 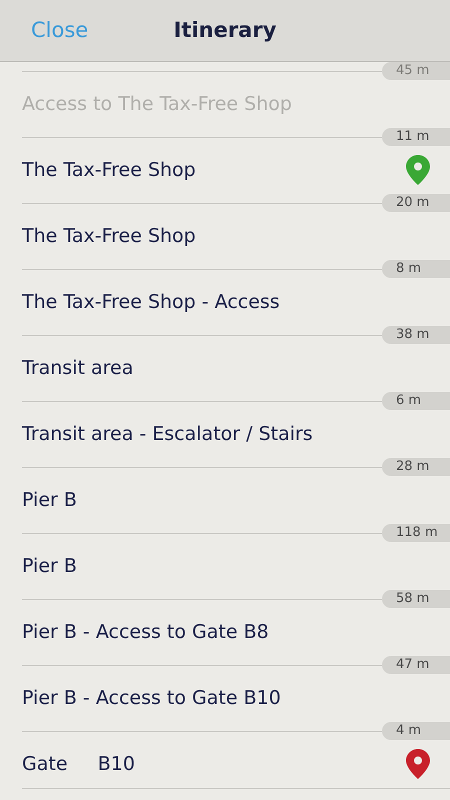 I want to click on distance-label: 8 m, so click(x=416, y=269).